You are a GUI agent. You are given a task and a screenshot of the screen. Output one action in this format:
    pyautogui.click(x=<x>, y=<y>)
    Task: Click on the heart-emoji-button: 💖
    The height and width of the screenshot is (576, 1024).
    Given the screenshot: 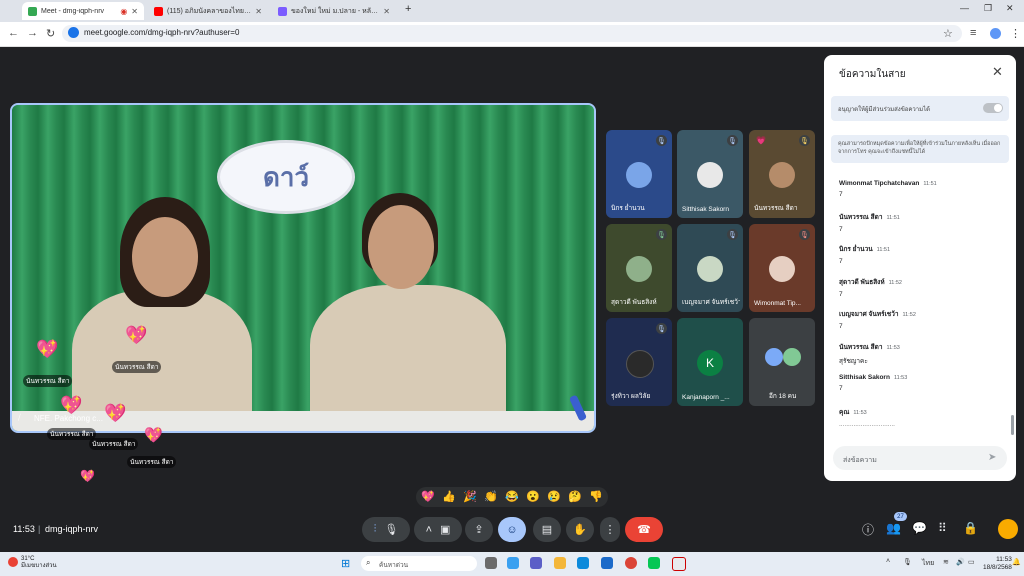 What is the action you would take?
    pyautogui.click(x=428, y=496)
    